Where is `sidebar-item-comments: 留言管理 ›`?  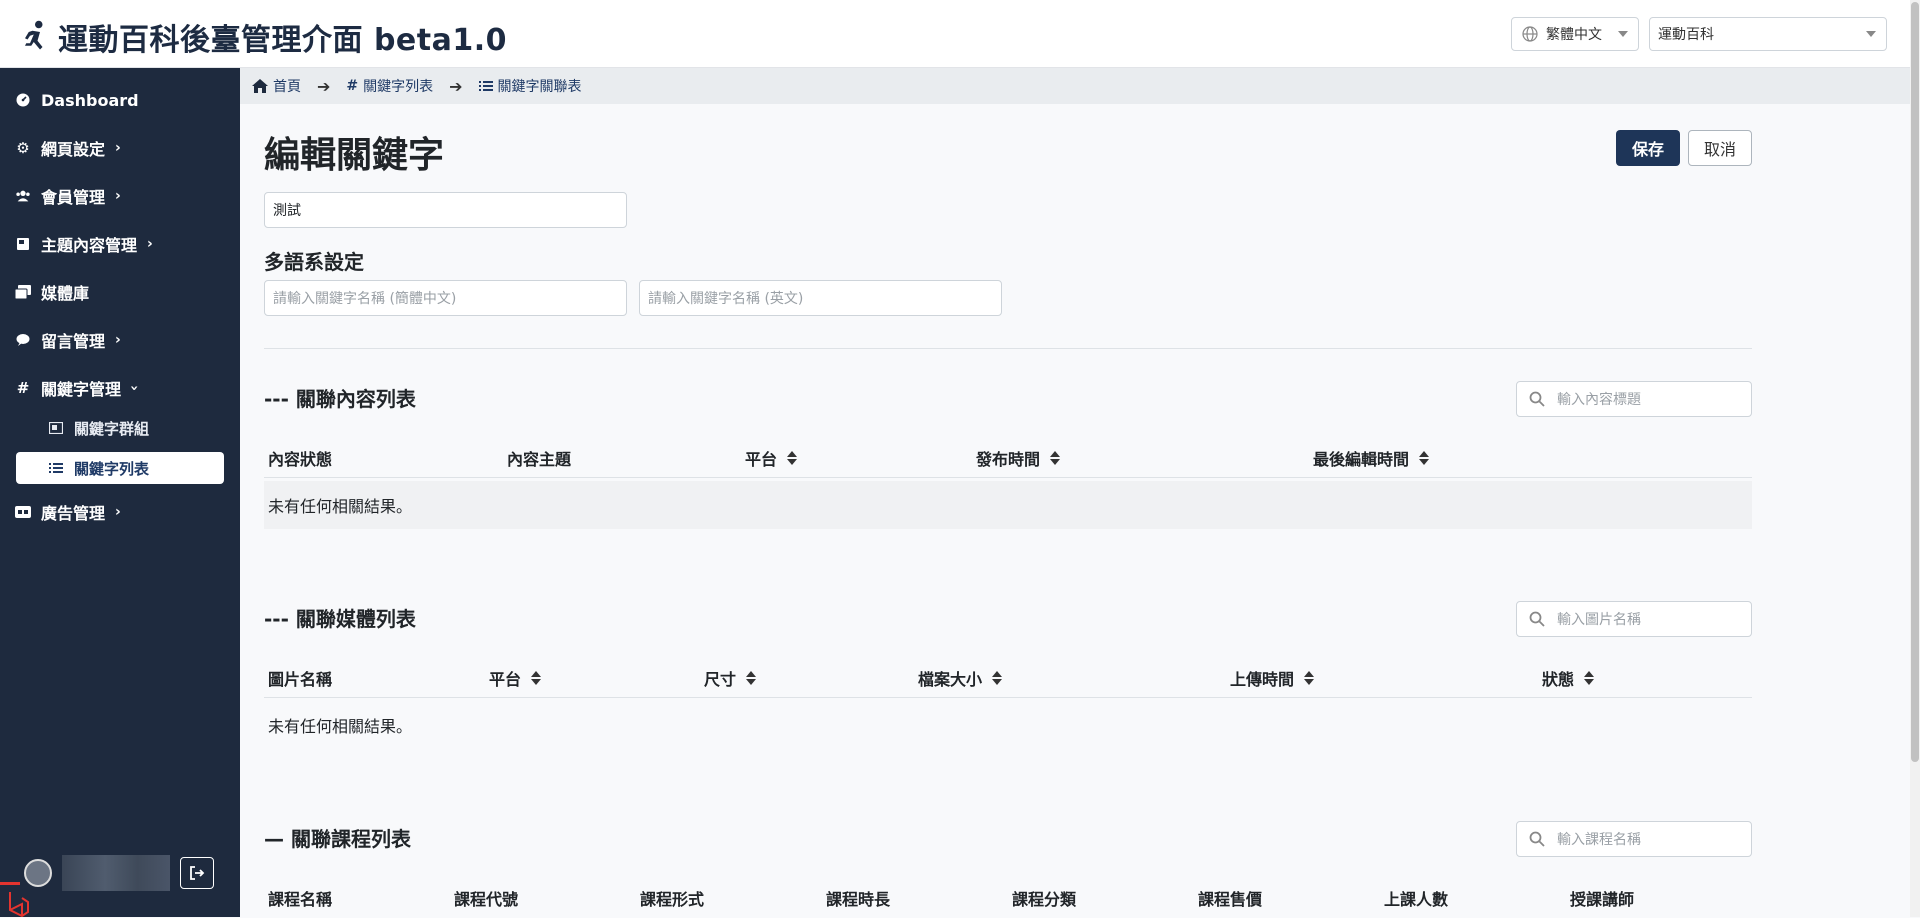 sidebar-item-comments: 留言管理 › is located at coordinates (120, 340).